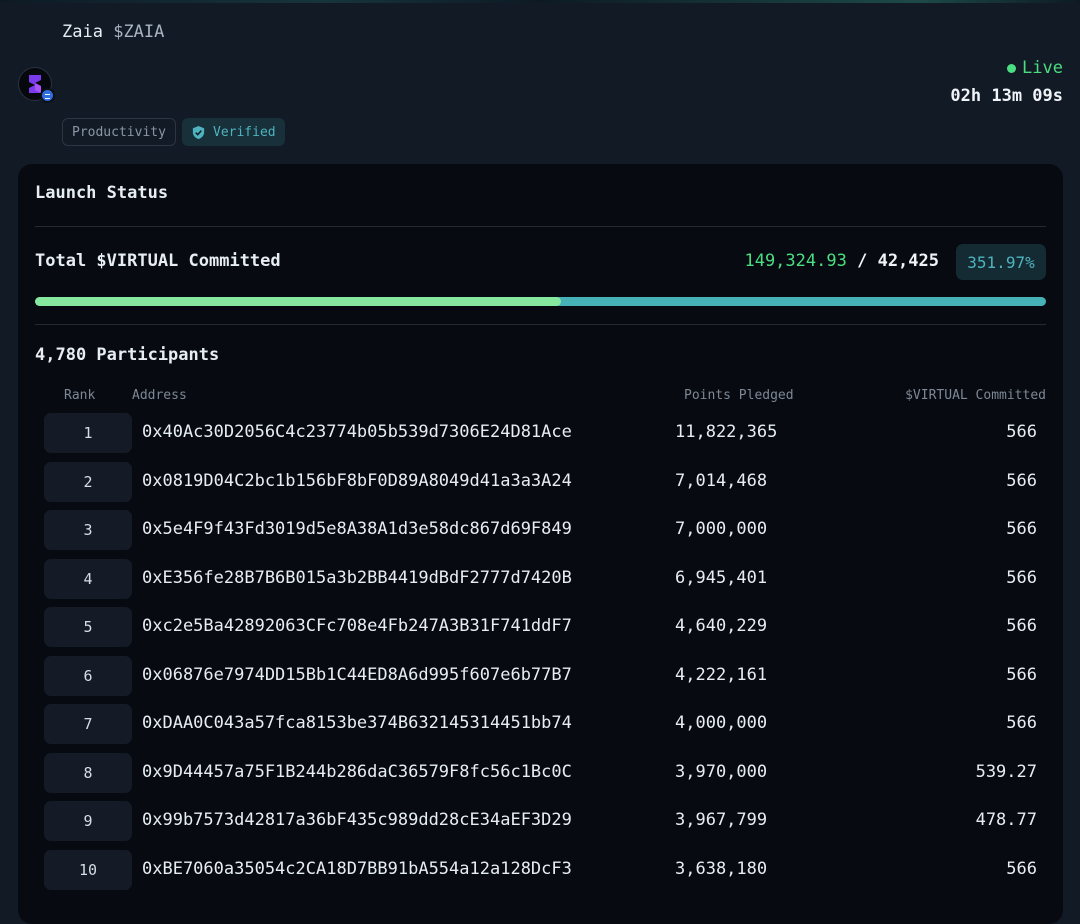  I want to click on target-amount: 42,425, so click(908, 261).